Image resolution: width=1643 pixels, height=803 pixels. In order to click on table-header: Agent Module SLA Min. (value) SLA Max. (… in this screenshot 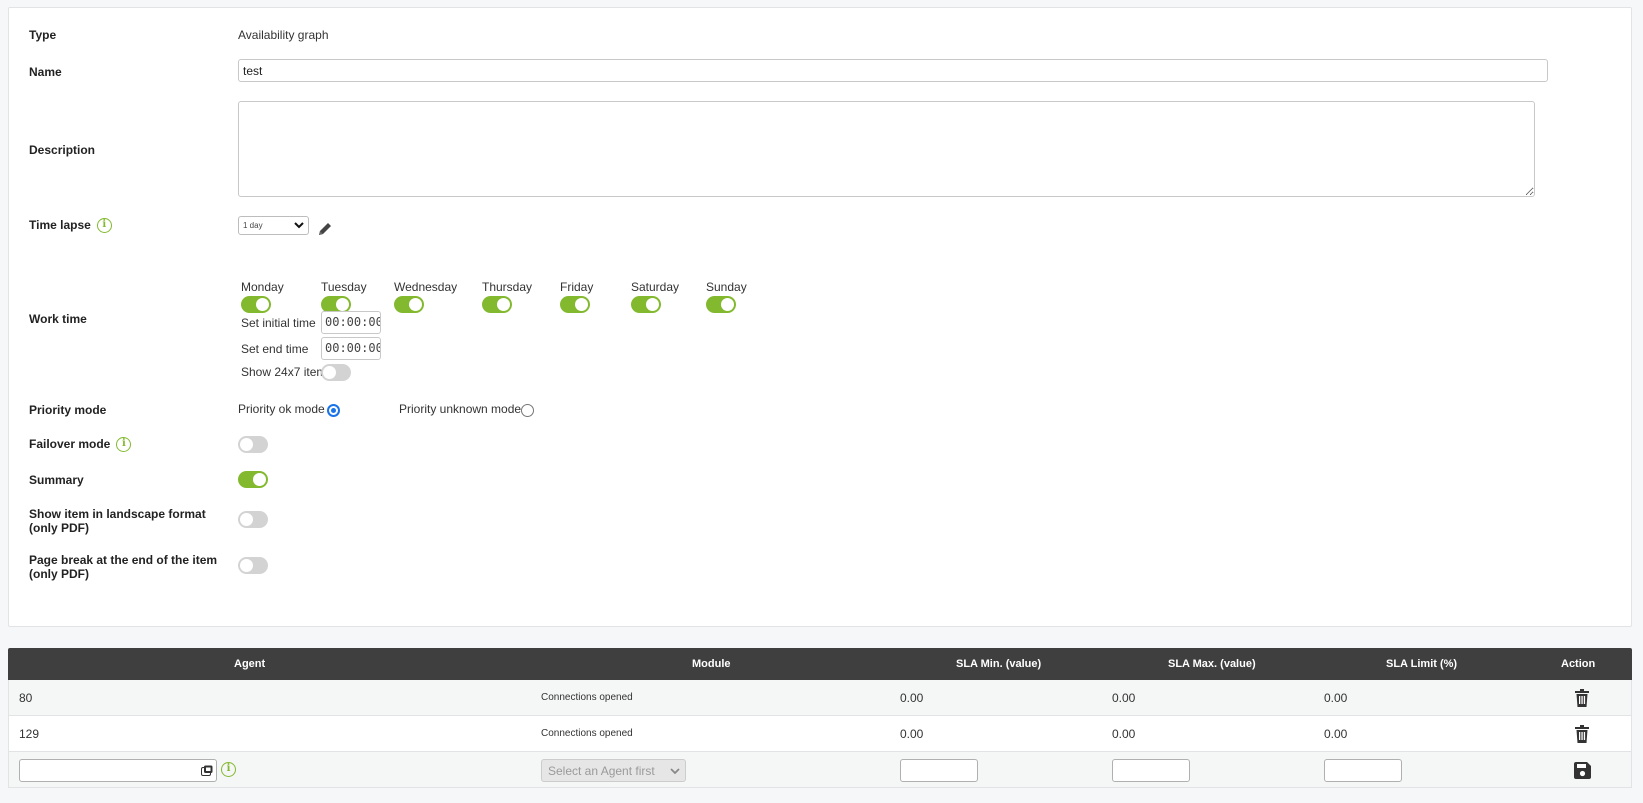, I will do `click(820, 664)`.